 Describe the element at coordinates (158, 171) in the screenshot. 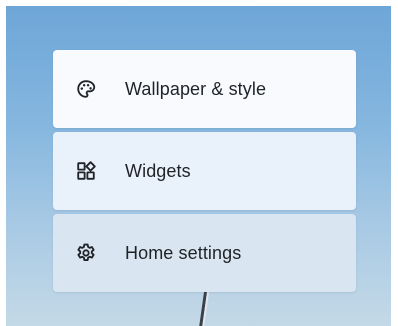

I see `widgets-label: Widgets` at that location.